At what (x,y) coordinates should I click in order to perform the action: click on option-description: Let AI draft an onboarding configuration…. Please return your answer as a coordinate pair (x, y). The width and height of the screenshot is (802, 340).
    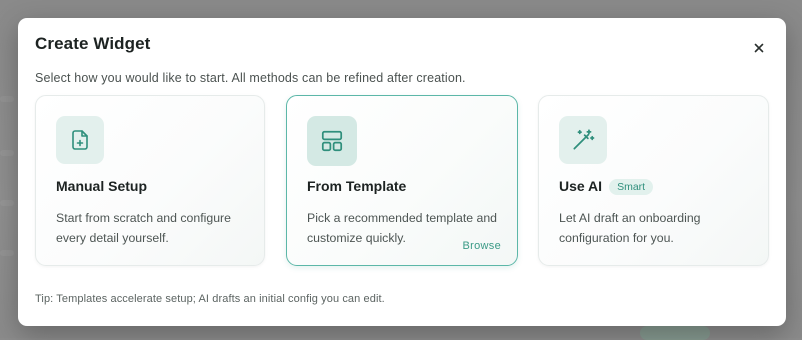
    Looking at the image, I should click on (630, 228).